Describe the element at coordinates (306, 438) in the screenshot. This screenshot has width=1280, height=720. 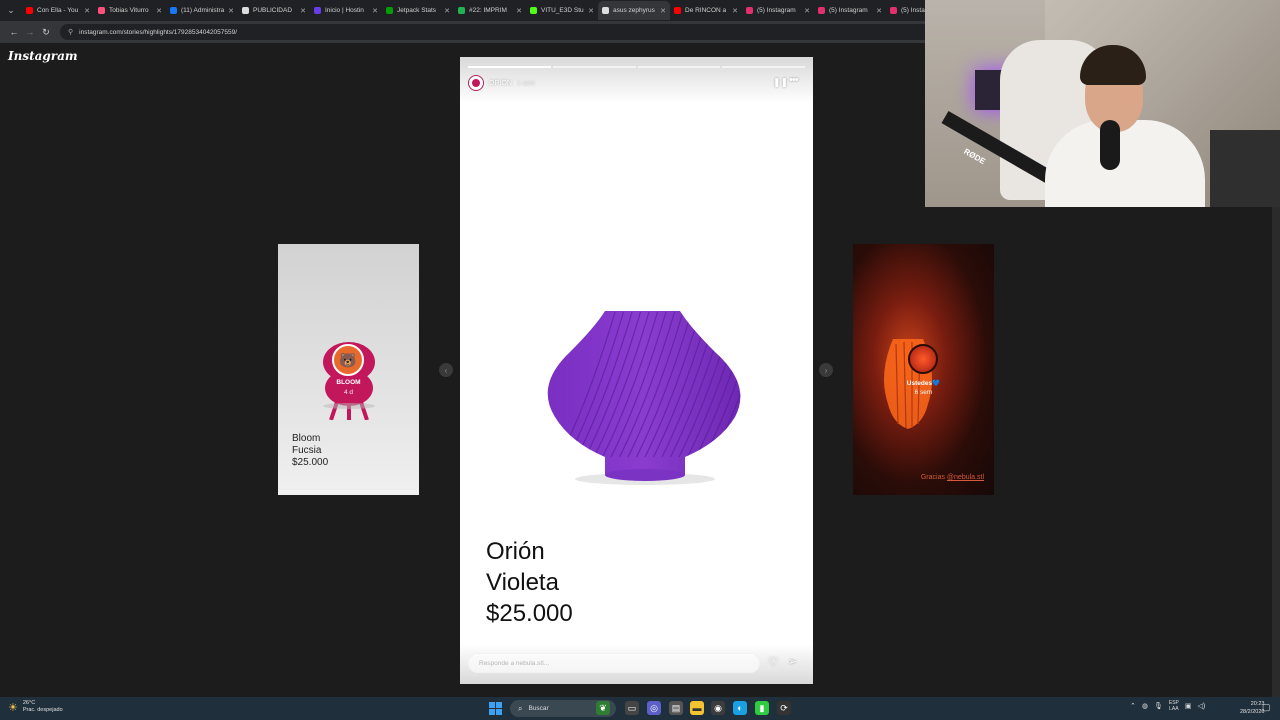
I see `caption-line: Bloom` at that location.